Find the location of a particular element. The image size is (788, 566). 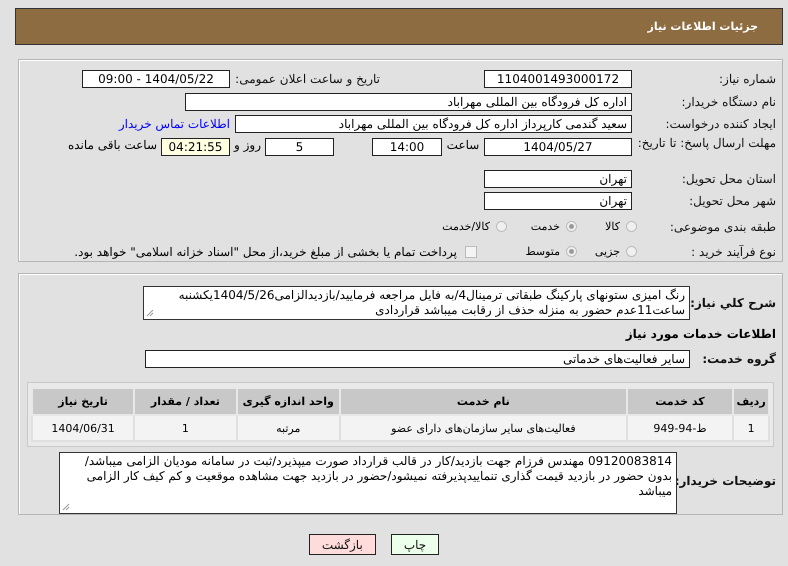

field-label: شهر محل تحویل: is located at coordinates (732, 201).